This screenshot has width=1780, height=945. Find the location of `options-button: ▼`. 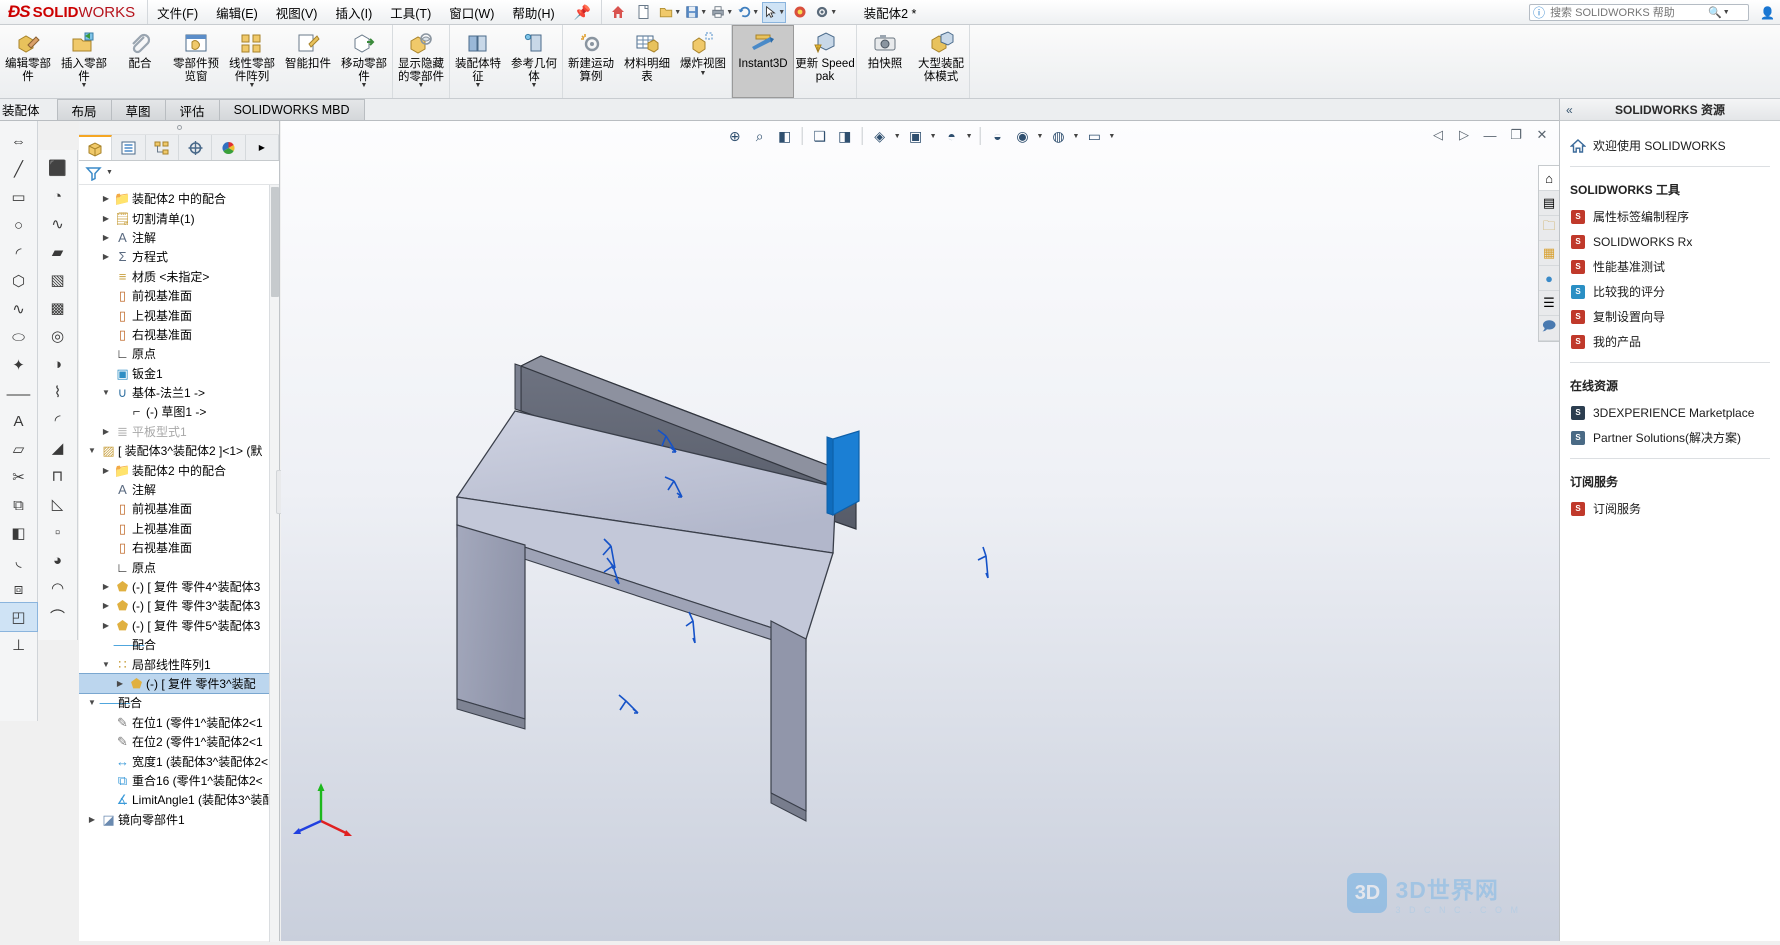

options-button: ▼ is located at coordinates (826, 12).